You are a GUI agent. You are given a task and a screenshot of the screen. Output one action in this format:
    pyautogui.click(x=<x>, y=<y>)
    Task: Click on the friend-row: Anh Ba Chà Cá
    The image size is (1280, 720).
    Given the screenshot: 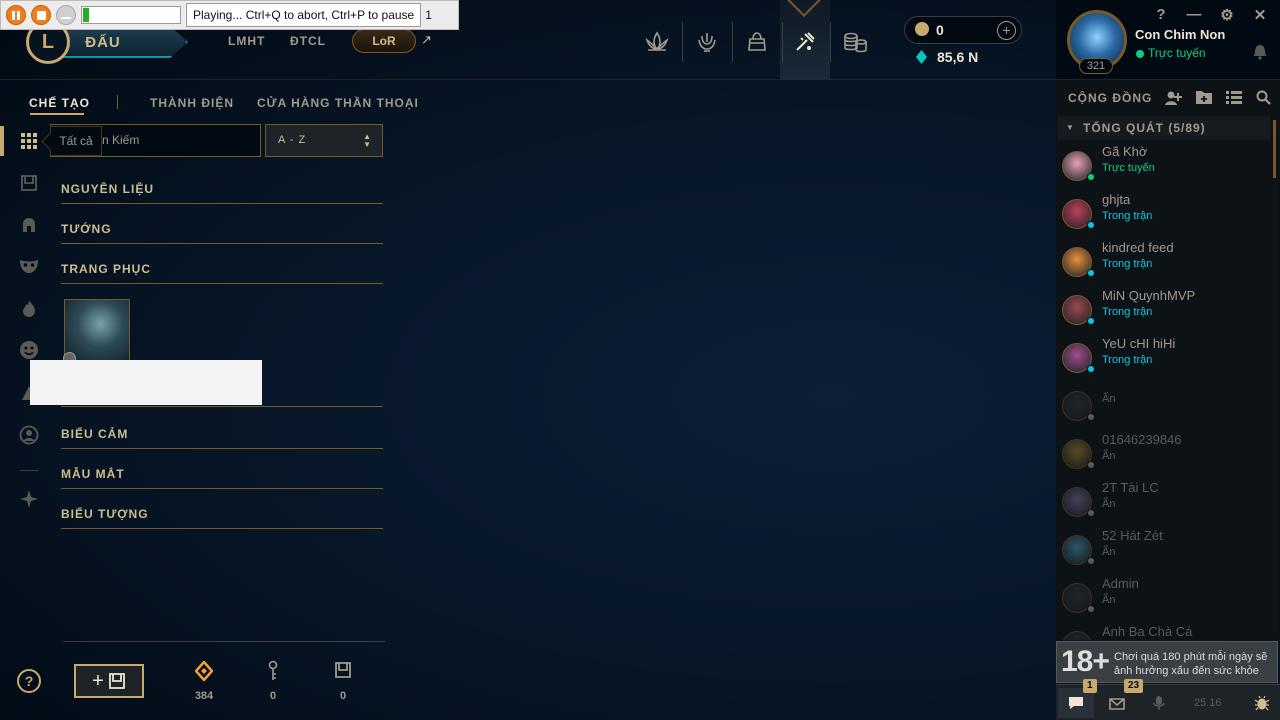 What is the action you would take?
    pyautogui.click(x=1164, y=632)
    